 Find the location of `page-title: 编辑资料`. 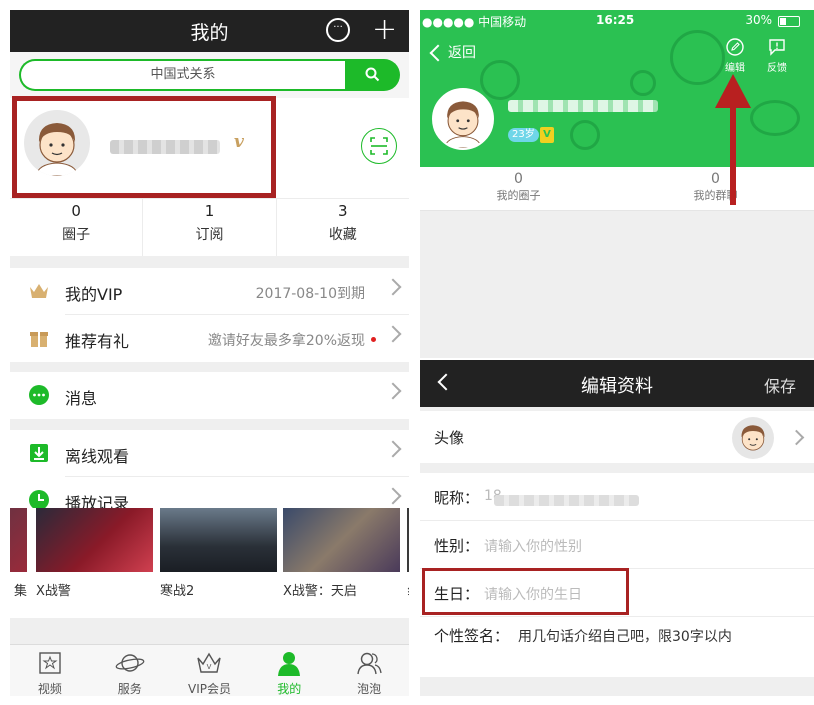

page-title: 编辑资料 is located at coordinates (617, 386).